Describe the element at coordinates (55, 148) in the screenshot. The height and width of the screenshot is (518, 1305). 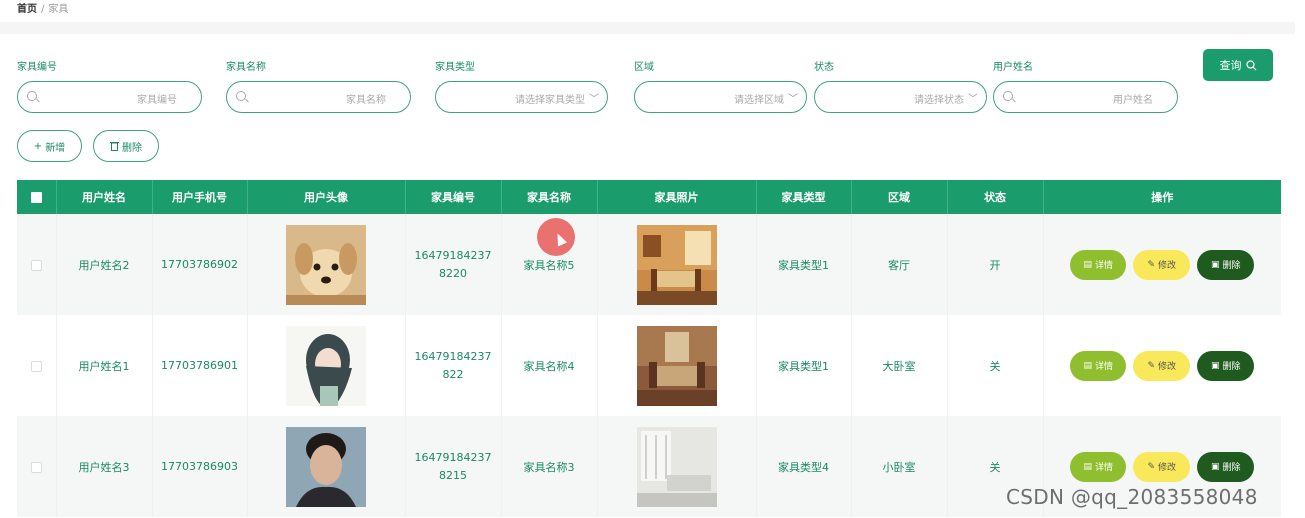
I see `add-button-label: 新增` at that location.